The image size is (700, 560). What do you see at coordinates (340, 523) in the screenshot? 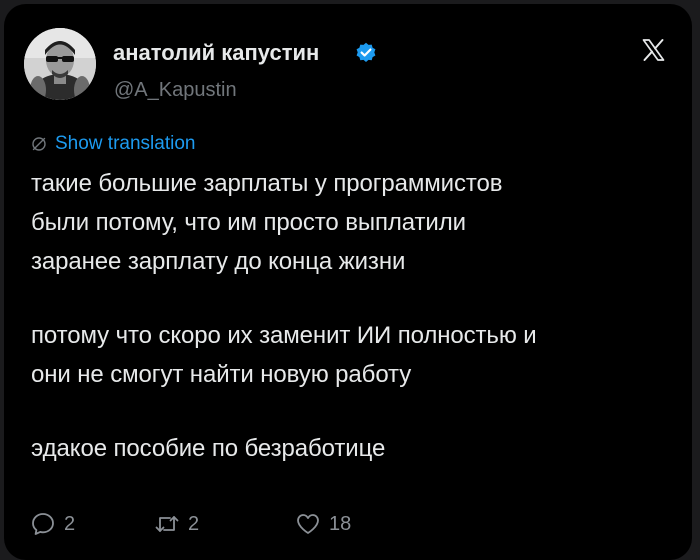
I see `like-count: 18` at bounding box center [340, 523].